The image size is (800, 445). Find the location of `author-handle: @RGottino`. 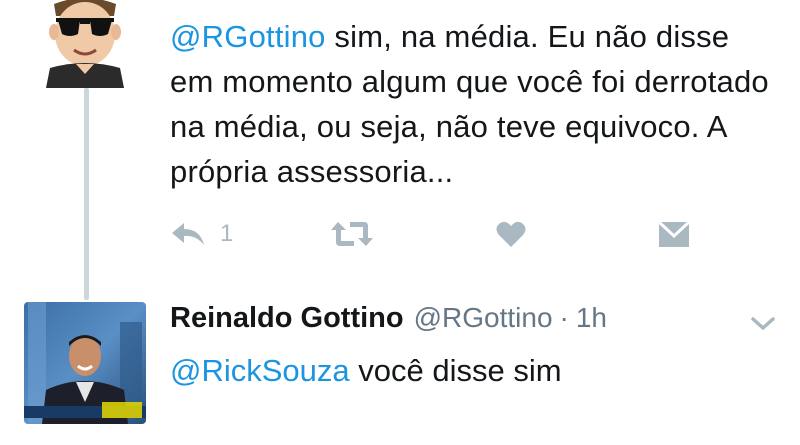

author-handle: @RGottino is located at coordinates (483, 318).